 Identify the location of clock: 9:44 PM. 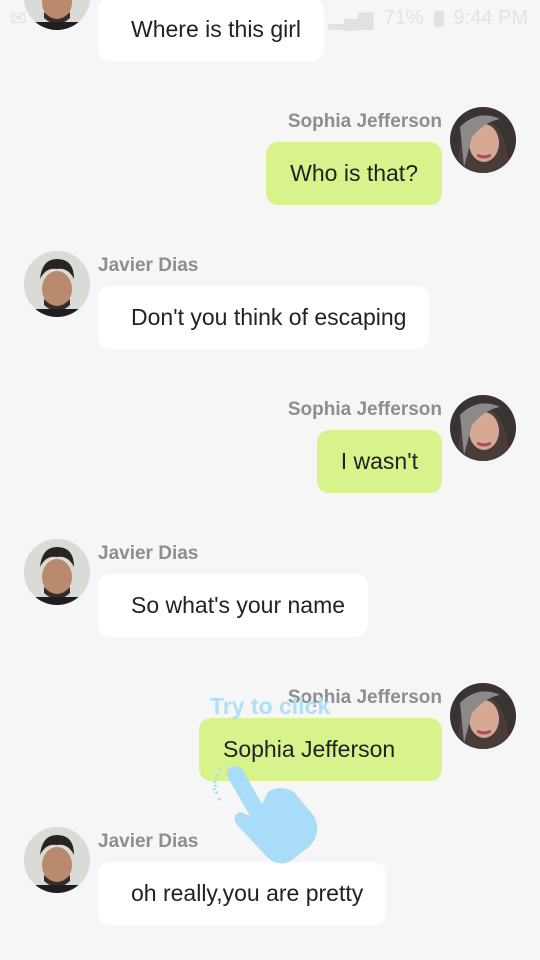
(490, 18).